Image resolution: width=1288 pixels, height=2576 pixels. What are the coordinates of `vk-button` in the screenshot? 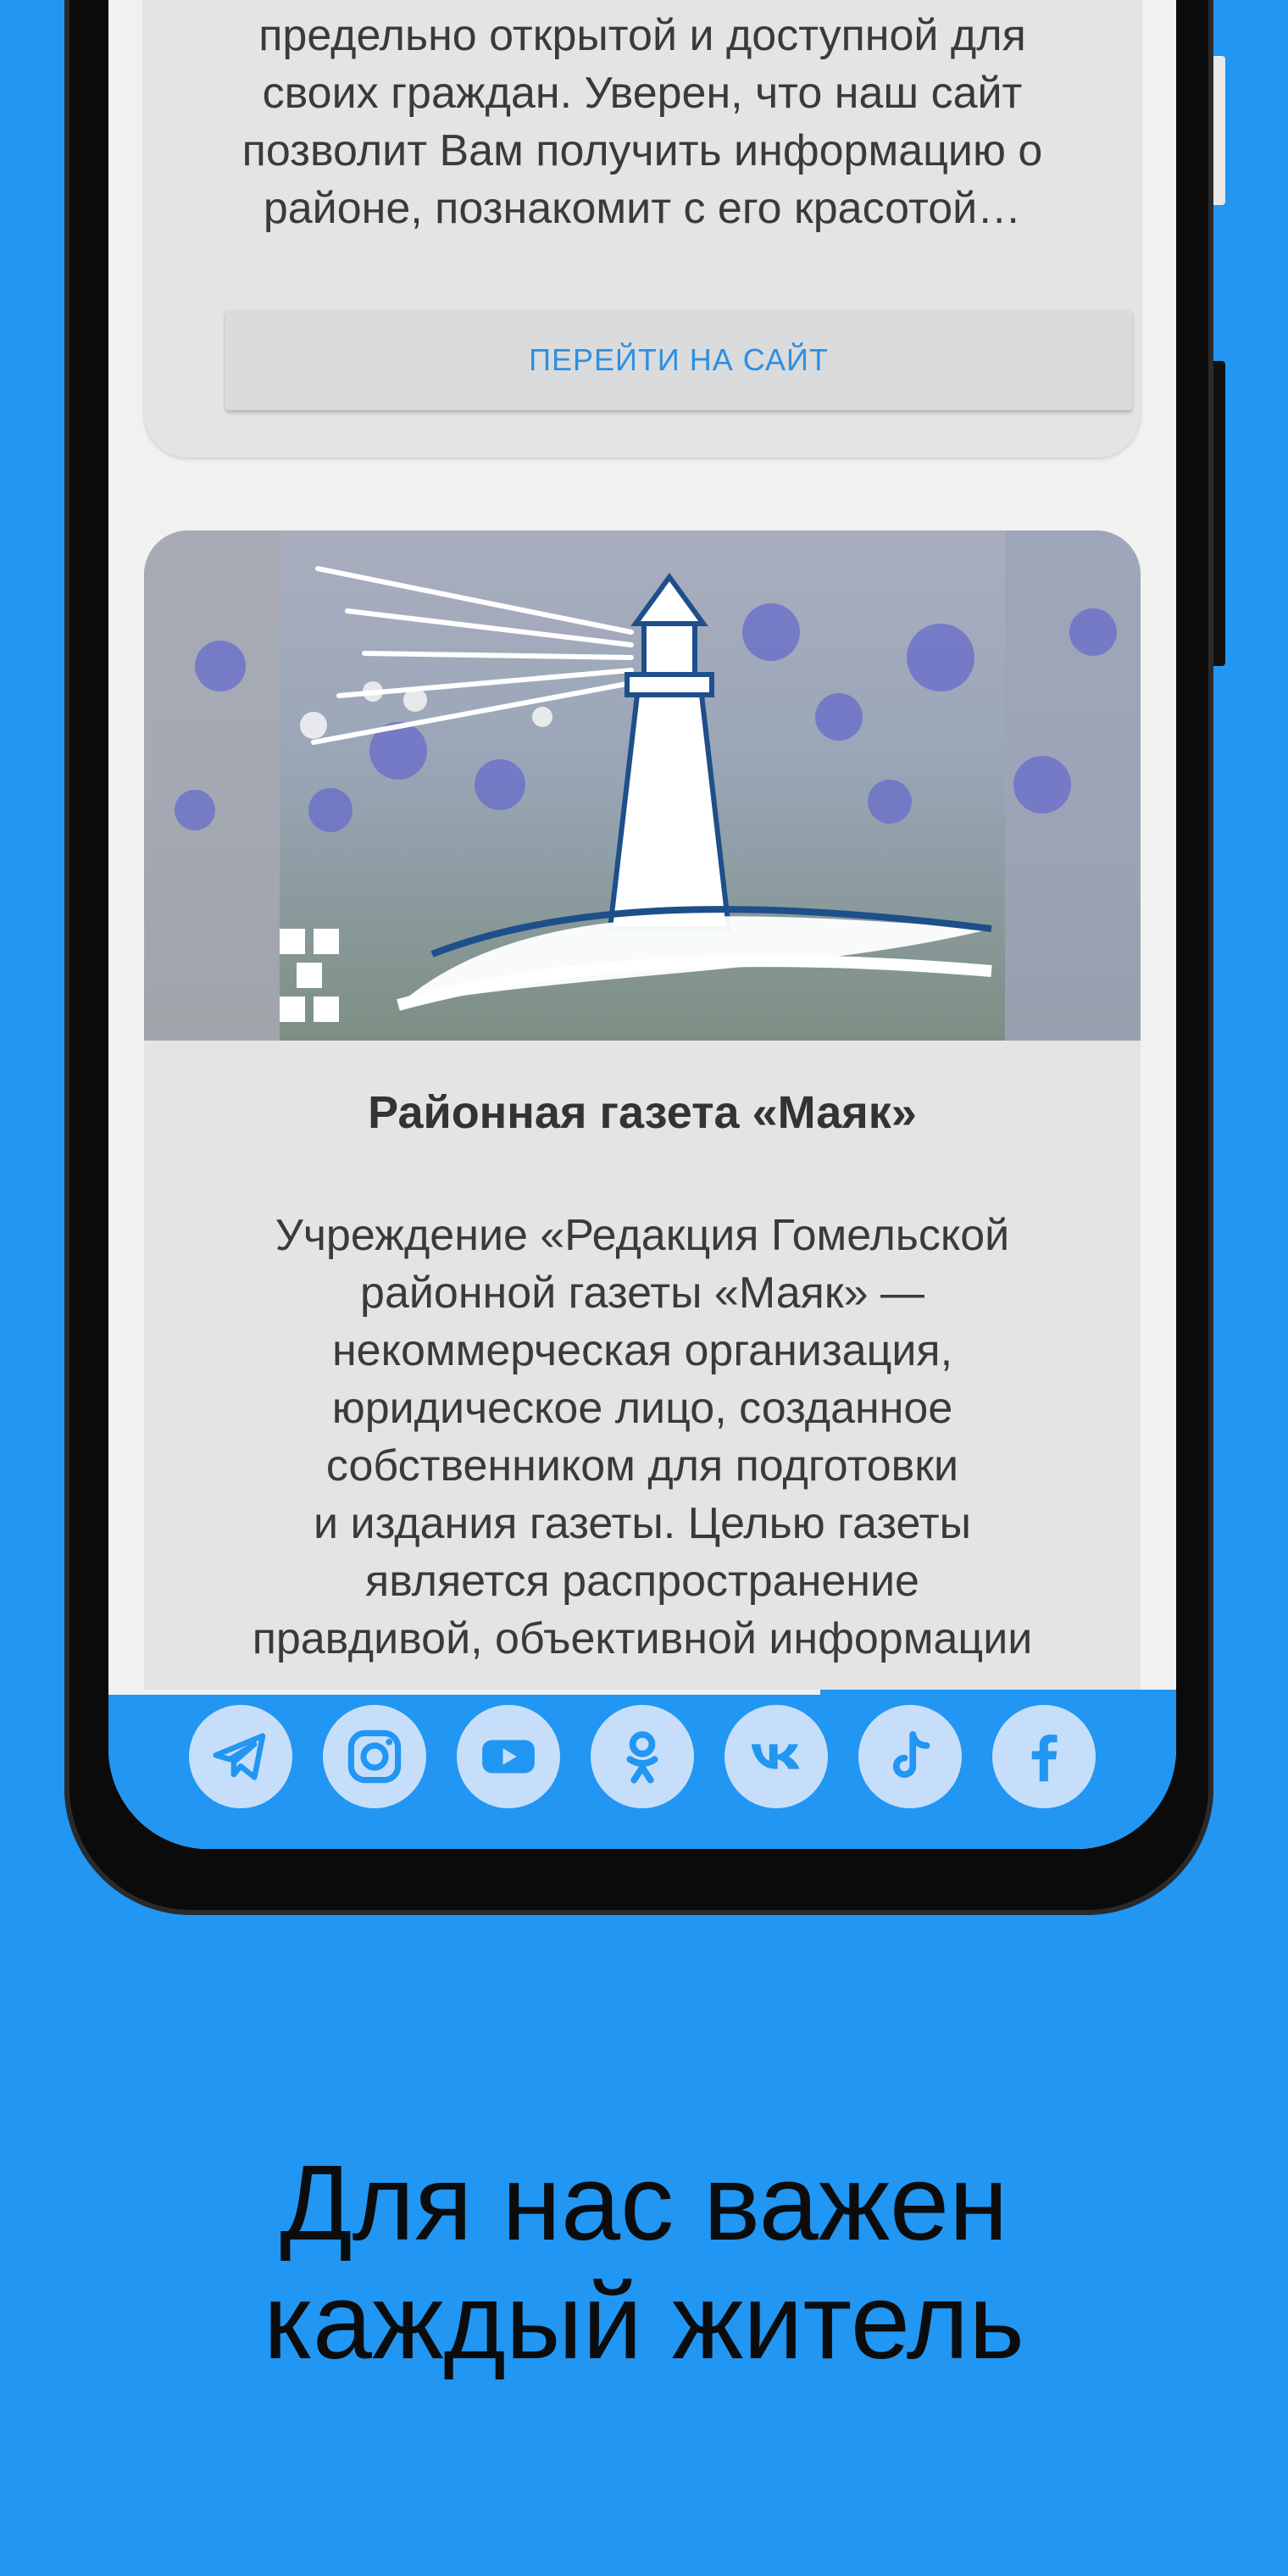 It's located at (776, 1756).